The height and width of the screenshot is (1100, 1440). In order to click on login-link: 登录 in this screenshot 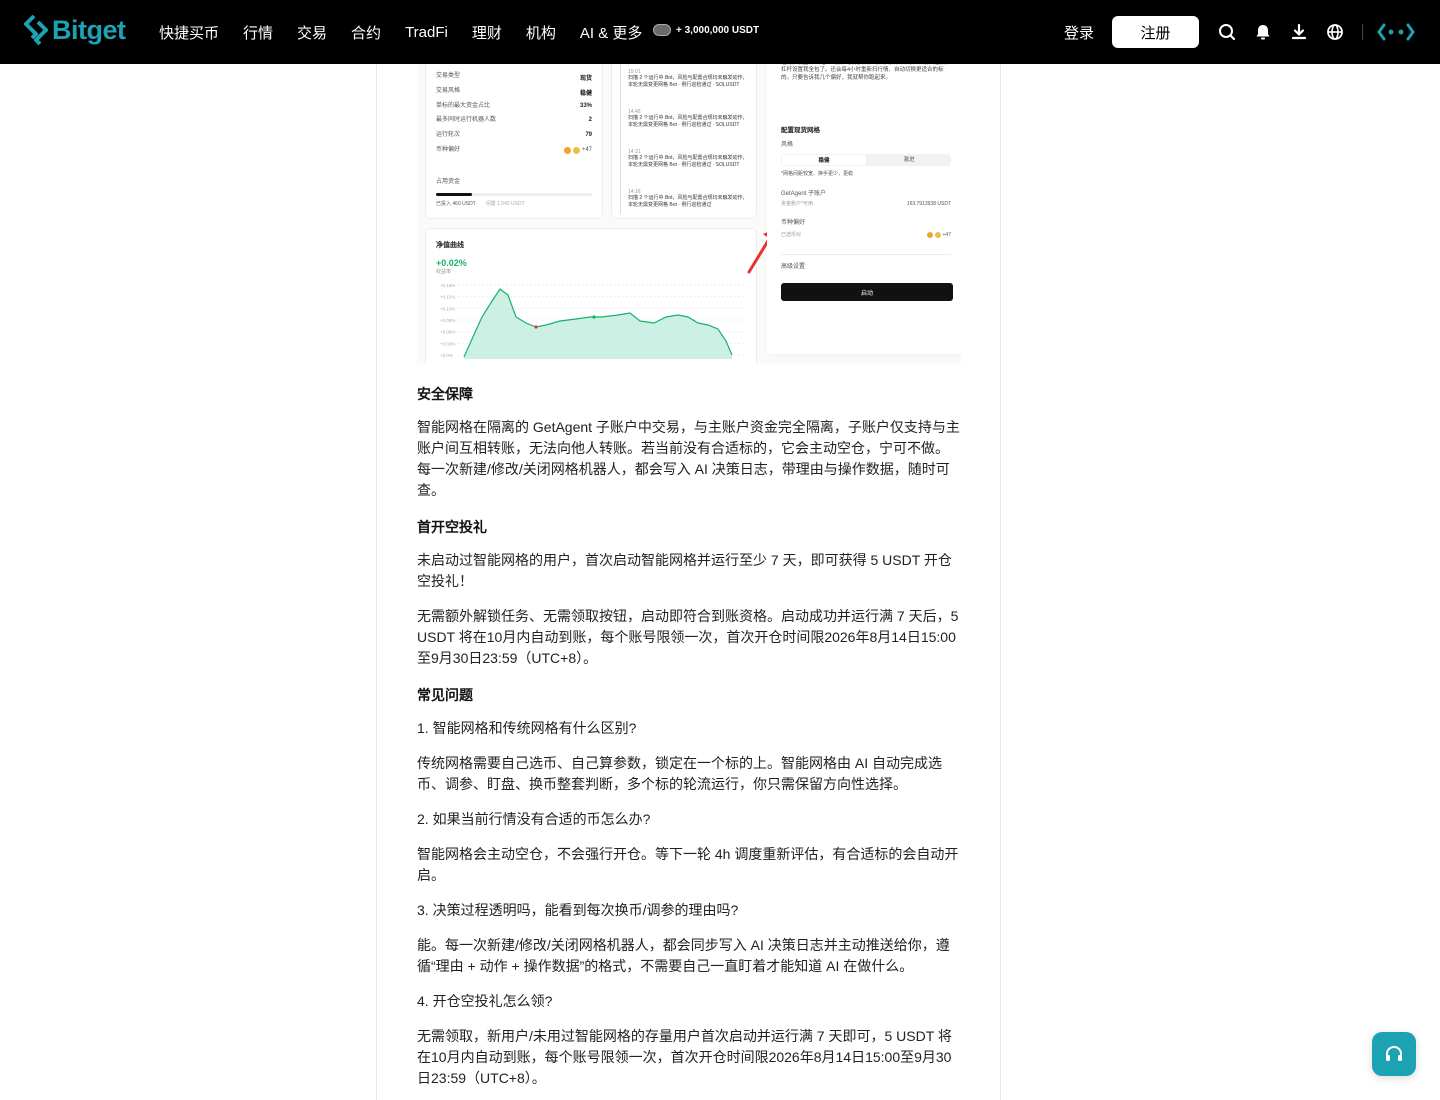, I will do `click(1079, 32)`.